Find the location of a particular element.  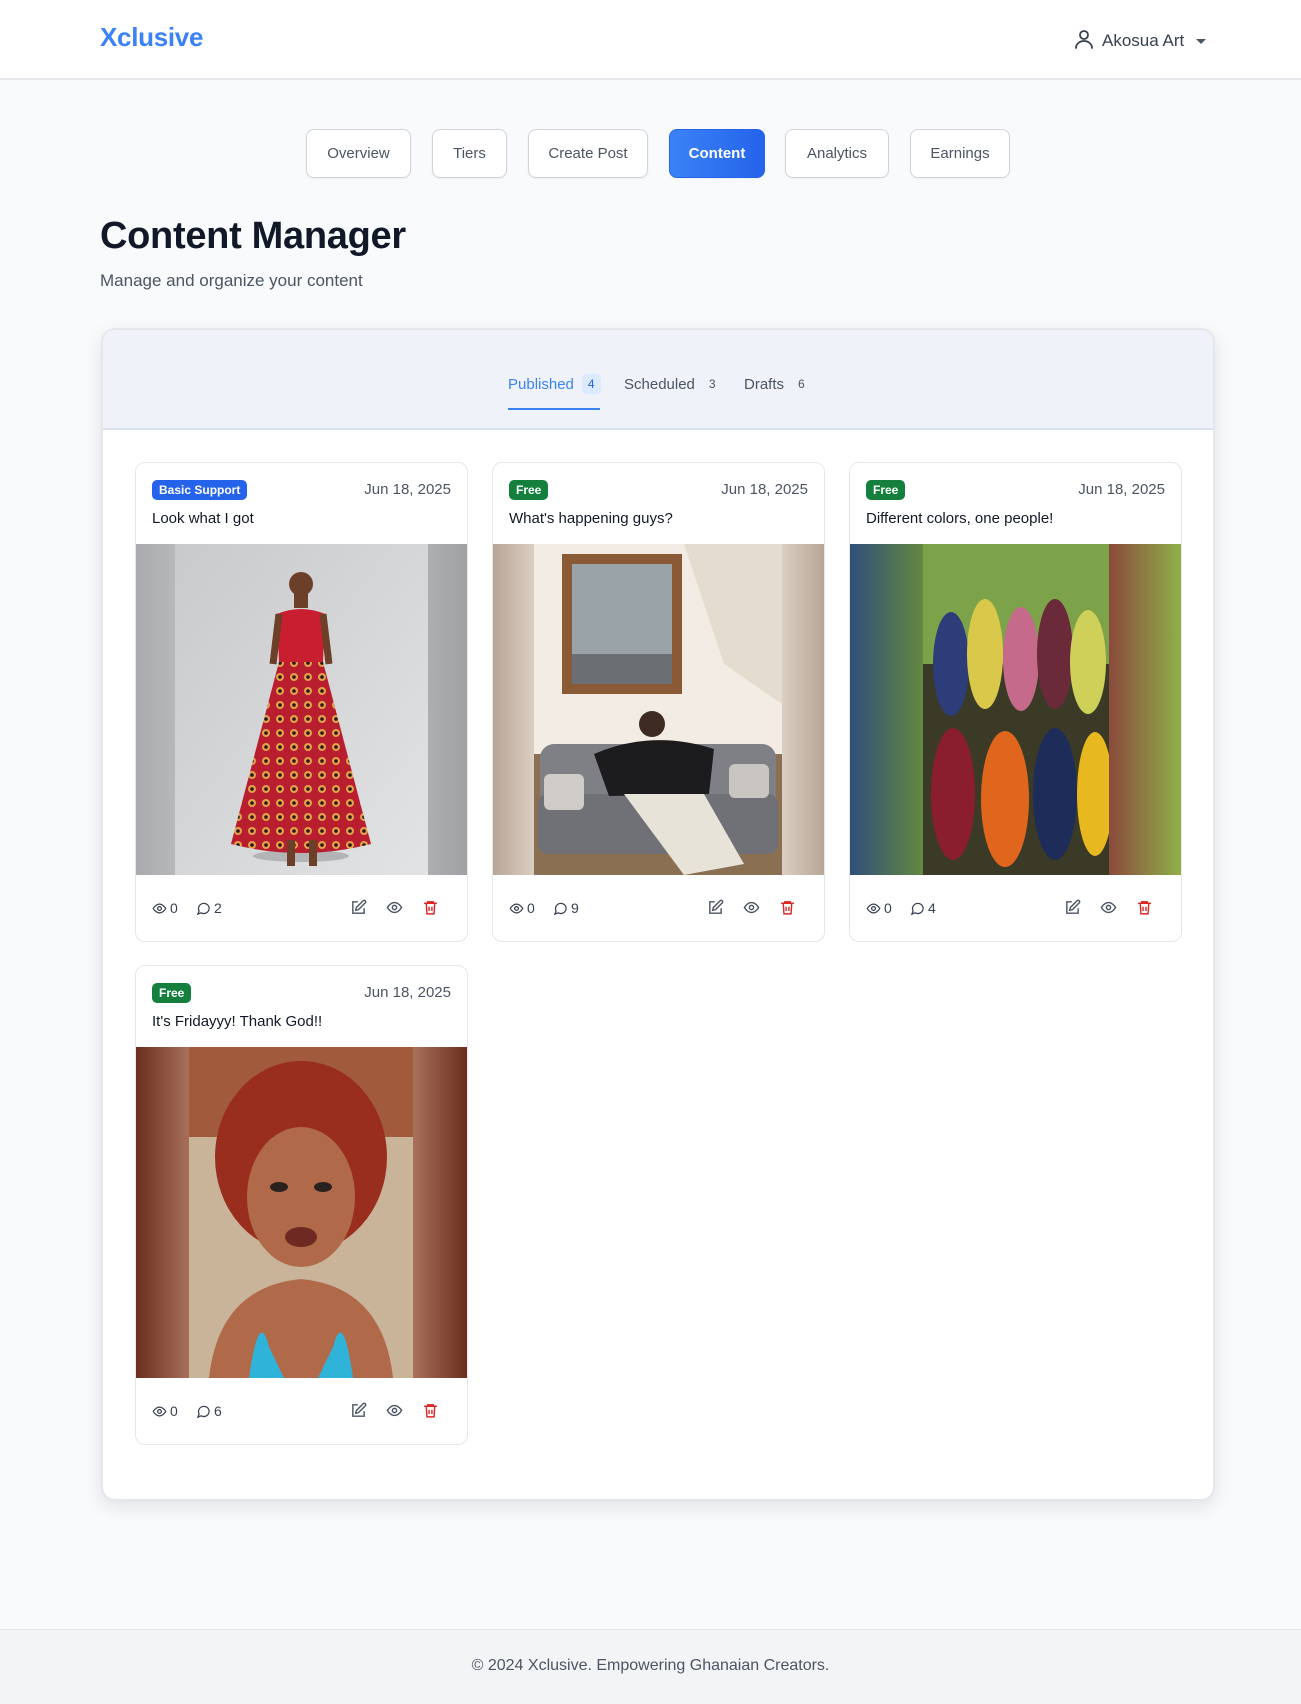

nav-tiers-button: Tiers is located at coordinates (469, 153).